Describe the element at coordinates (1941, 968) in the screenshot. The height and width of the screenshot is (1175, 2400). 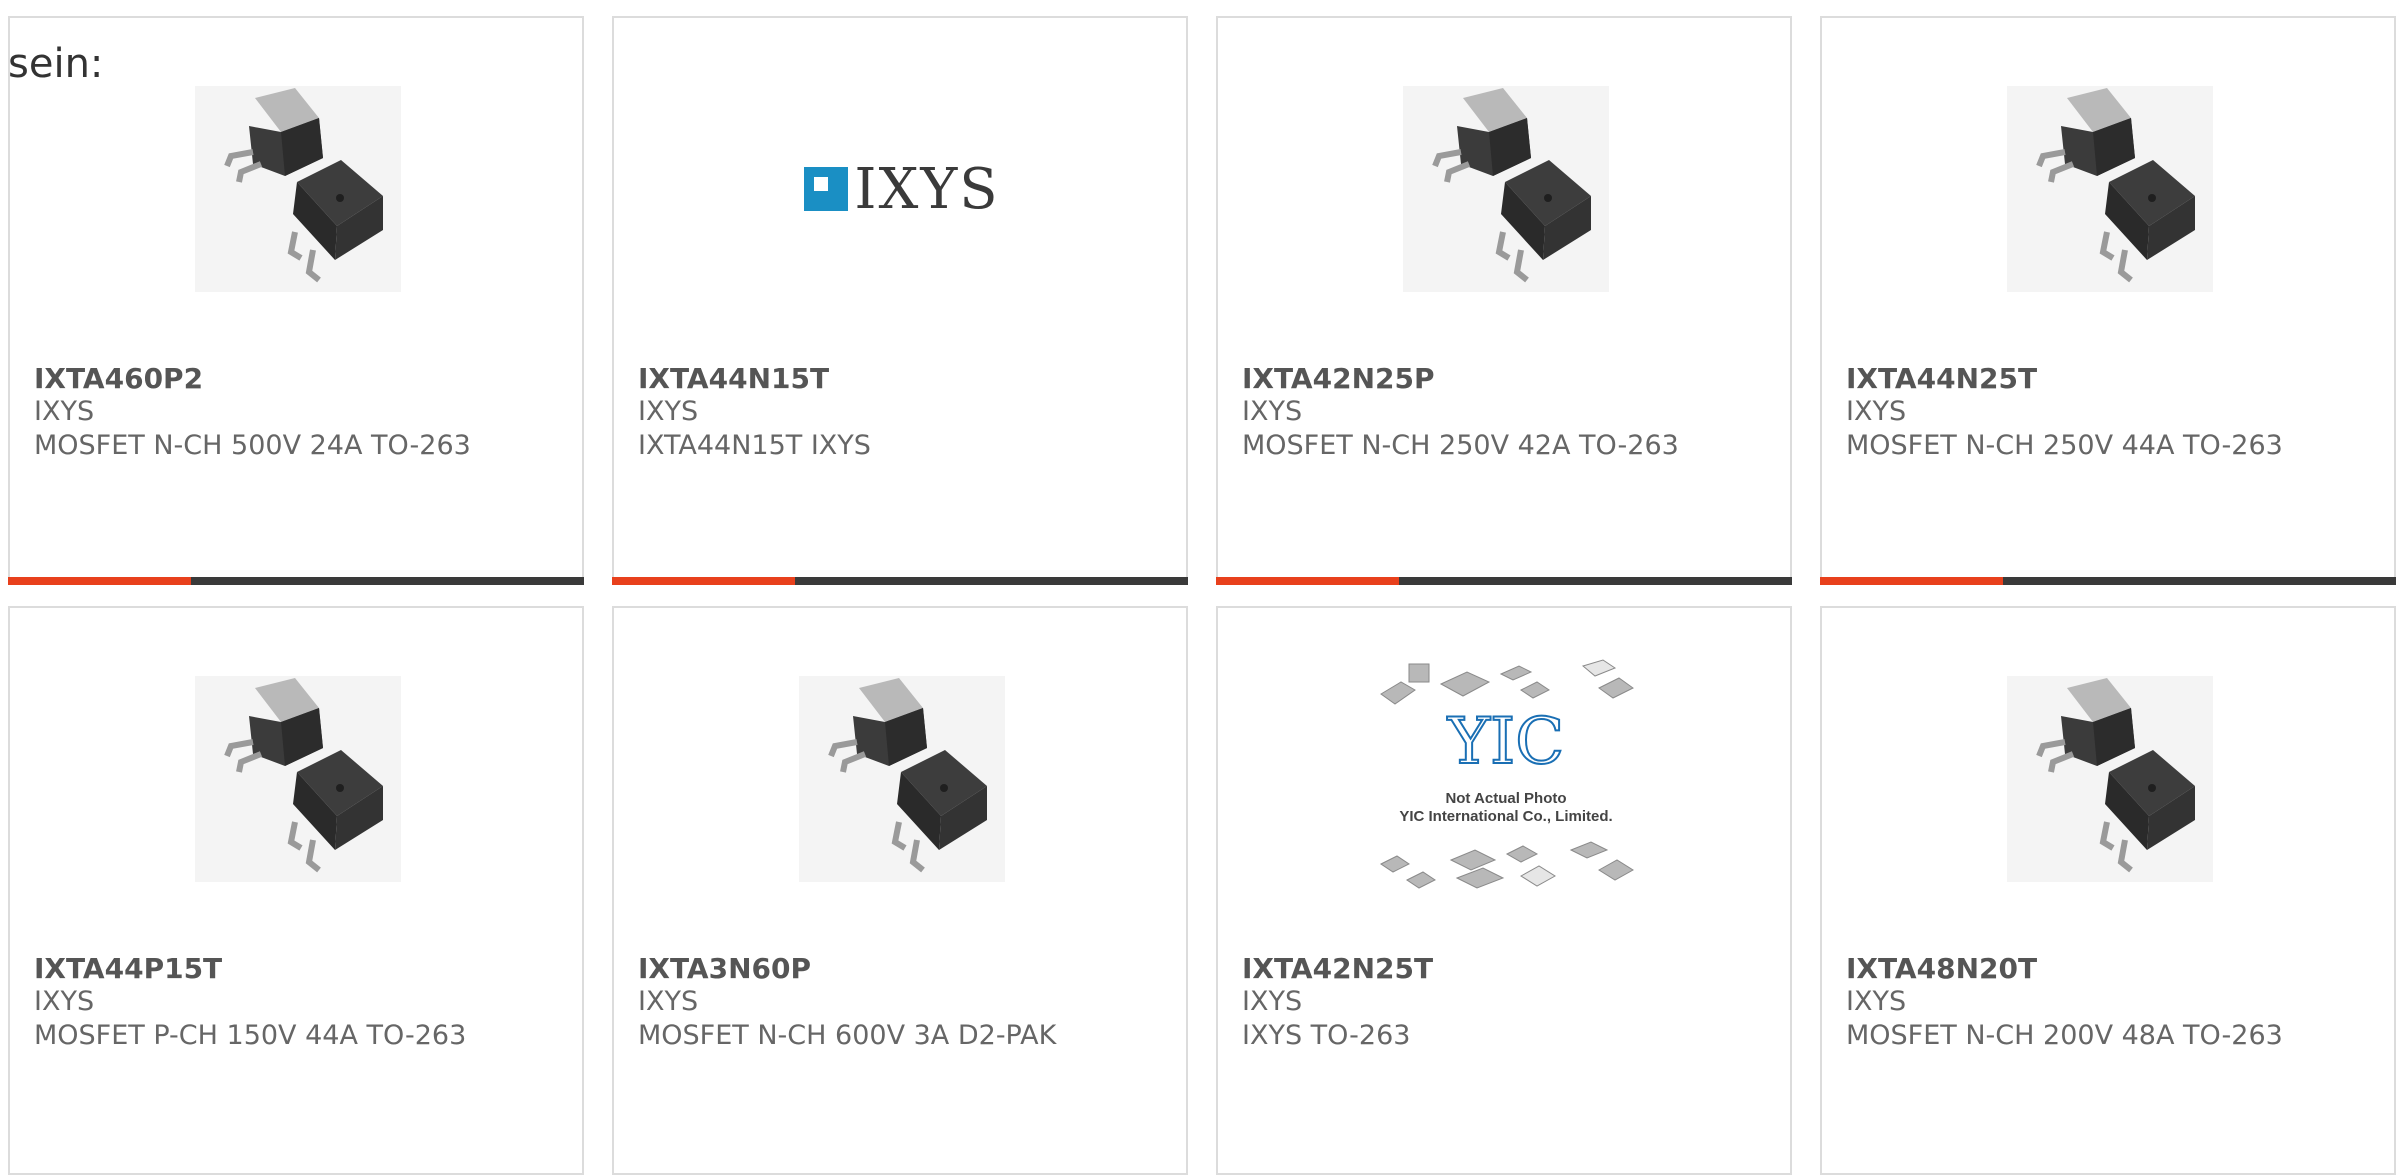
I see `part-number: IXTA48N20T` at that location.